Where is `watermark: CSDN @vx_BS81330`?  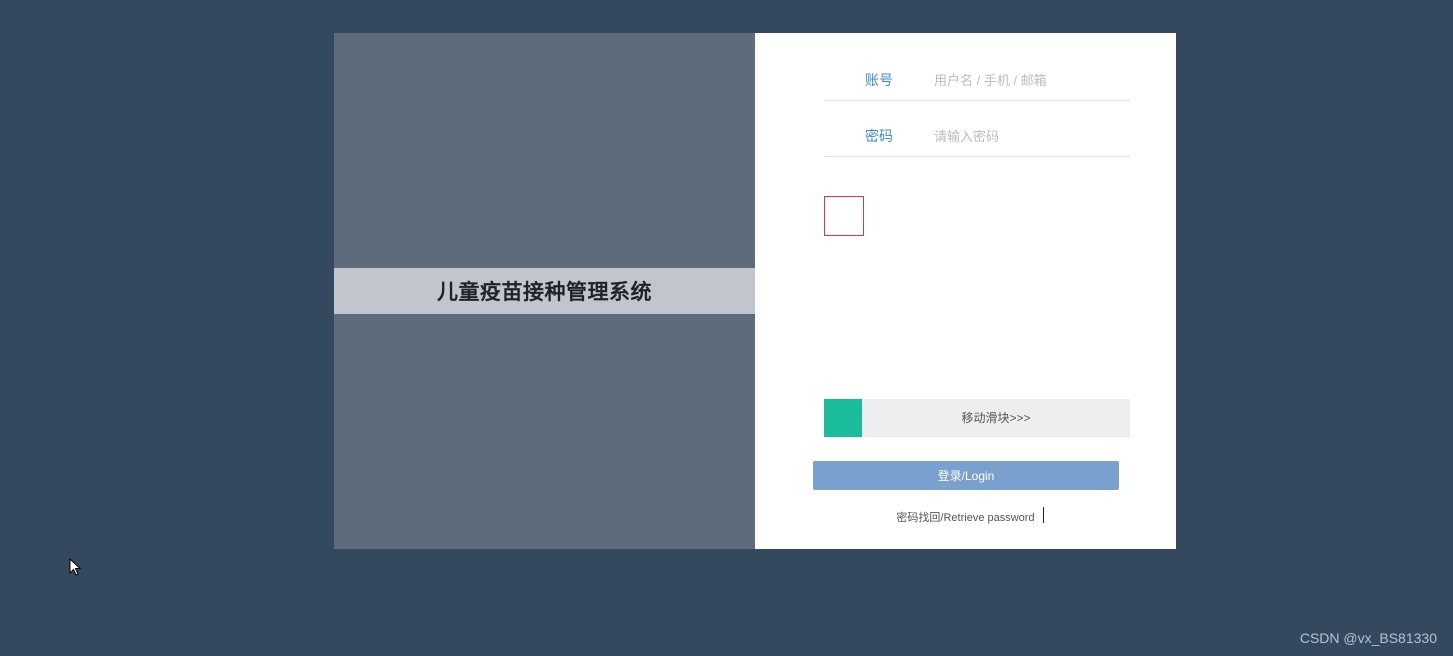 watermark: CSDN @vx_BS81330 is located at coordinates (1368, 638).